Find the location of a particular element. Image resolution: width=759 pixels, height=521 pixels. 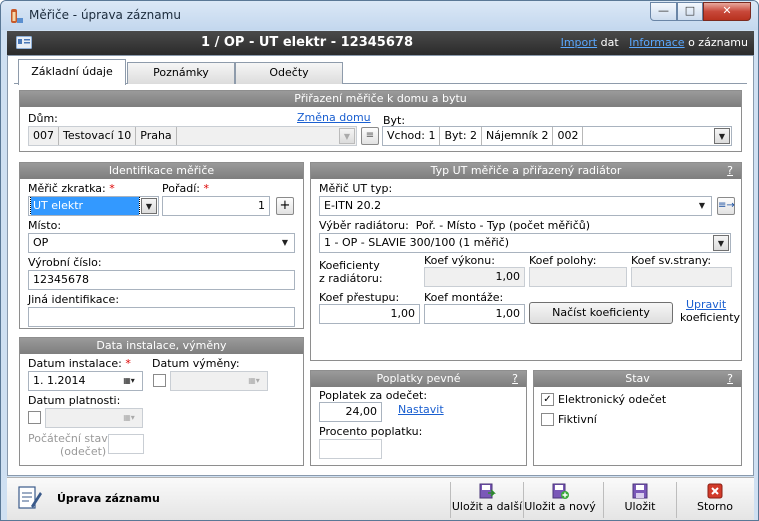

save-and-new-button: Uložit a nový is located at coordinates (560, 500).